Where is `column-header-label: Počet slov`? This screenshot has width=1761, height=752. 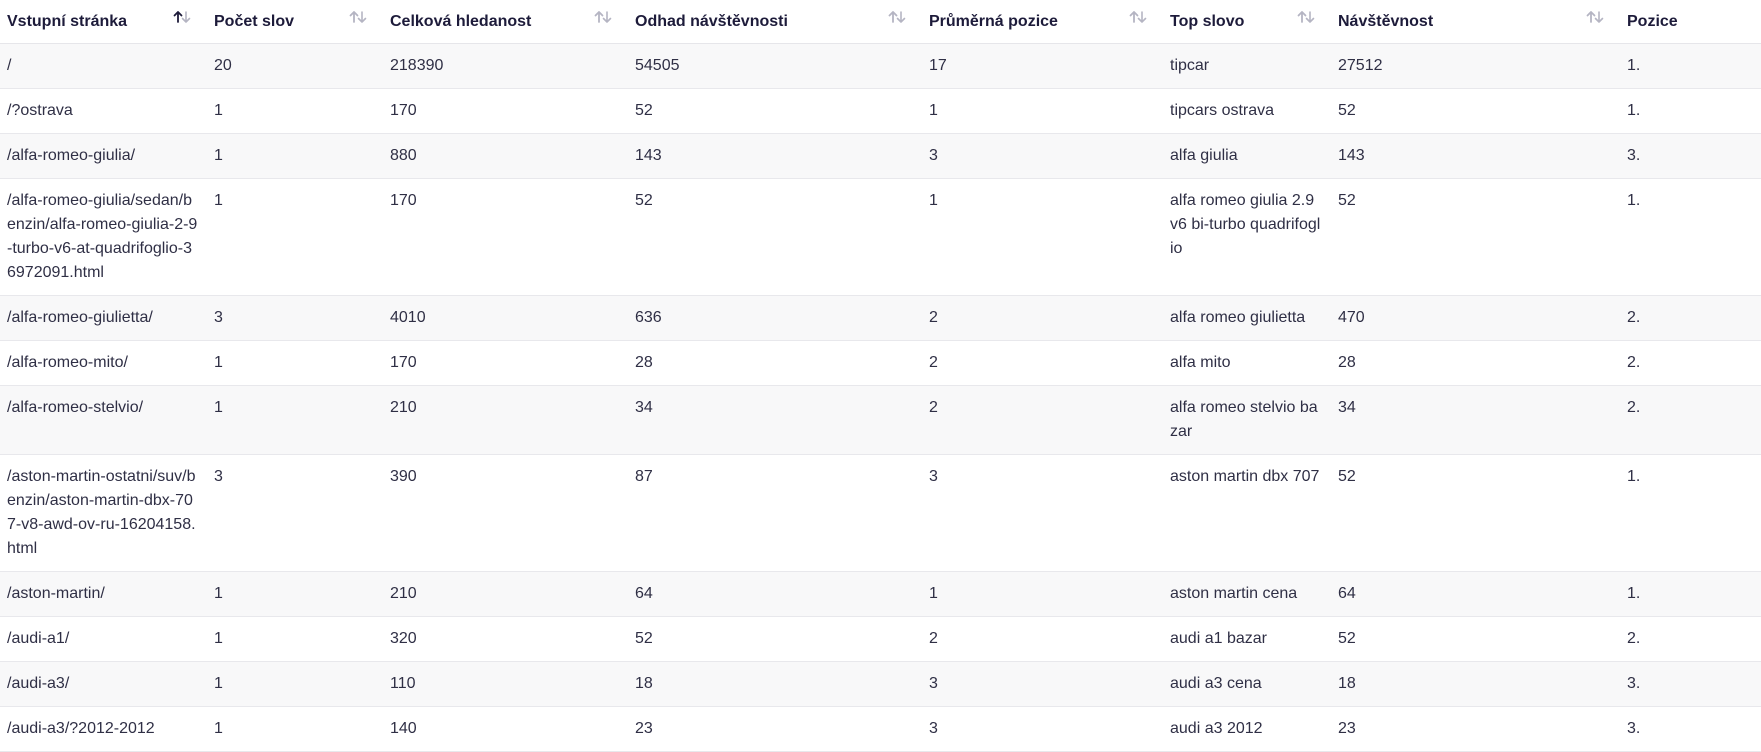
column-header-label: Počet slov is located at coordinates (254, 21).